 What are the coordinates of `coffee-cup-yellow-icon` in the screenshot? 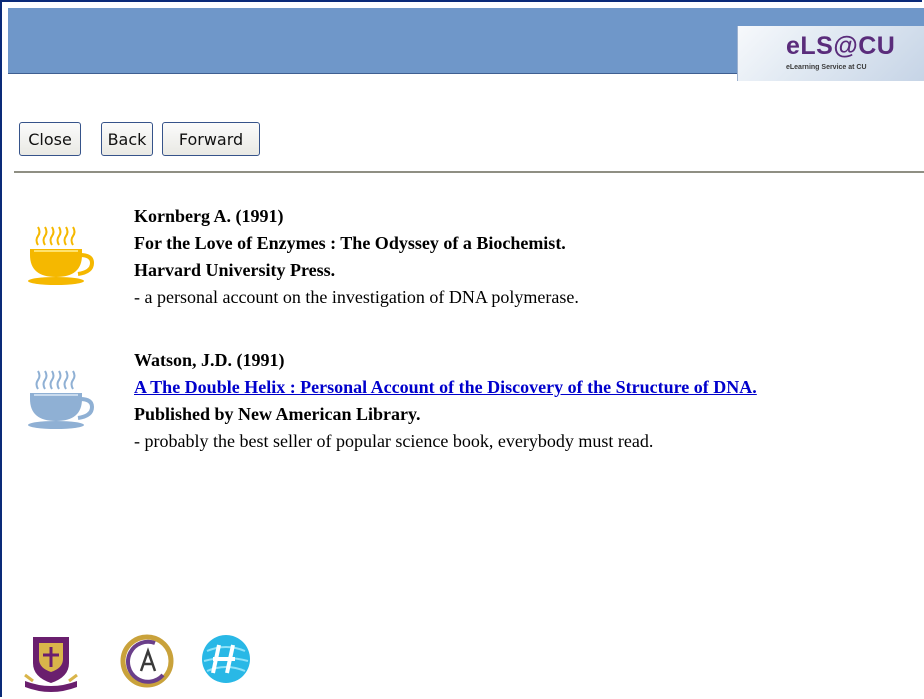 It's located at (61, 255).